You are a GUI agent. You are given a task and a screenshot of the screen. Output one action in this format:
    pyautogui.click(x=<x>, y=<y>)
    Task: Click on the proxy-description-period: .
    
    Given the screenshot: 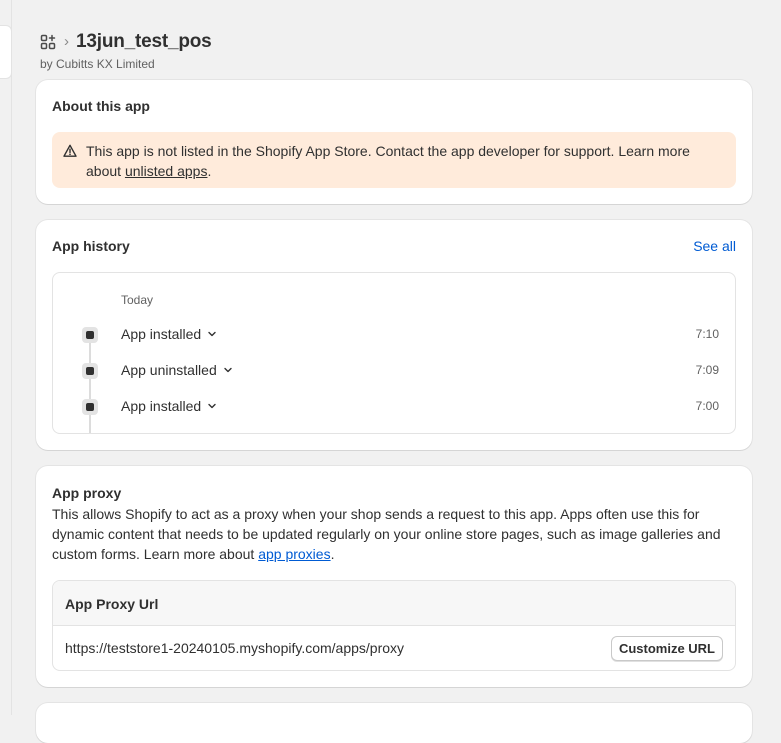 What is the action you would take?
    pyautogui.click(x=332, y=554)
    